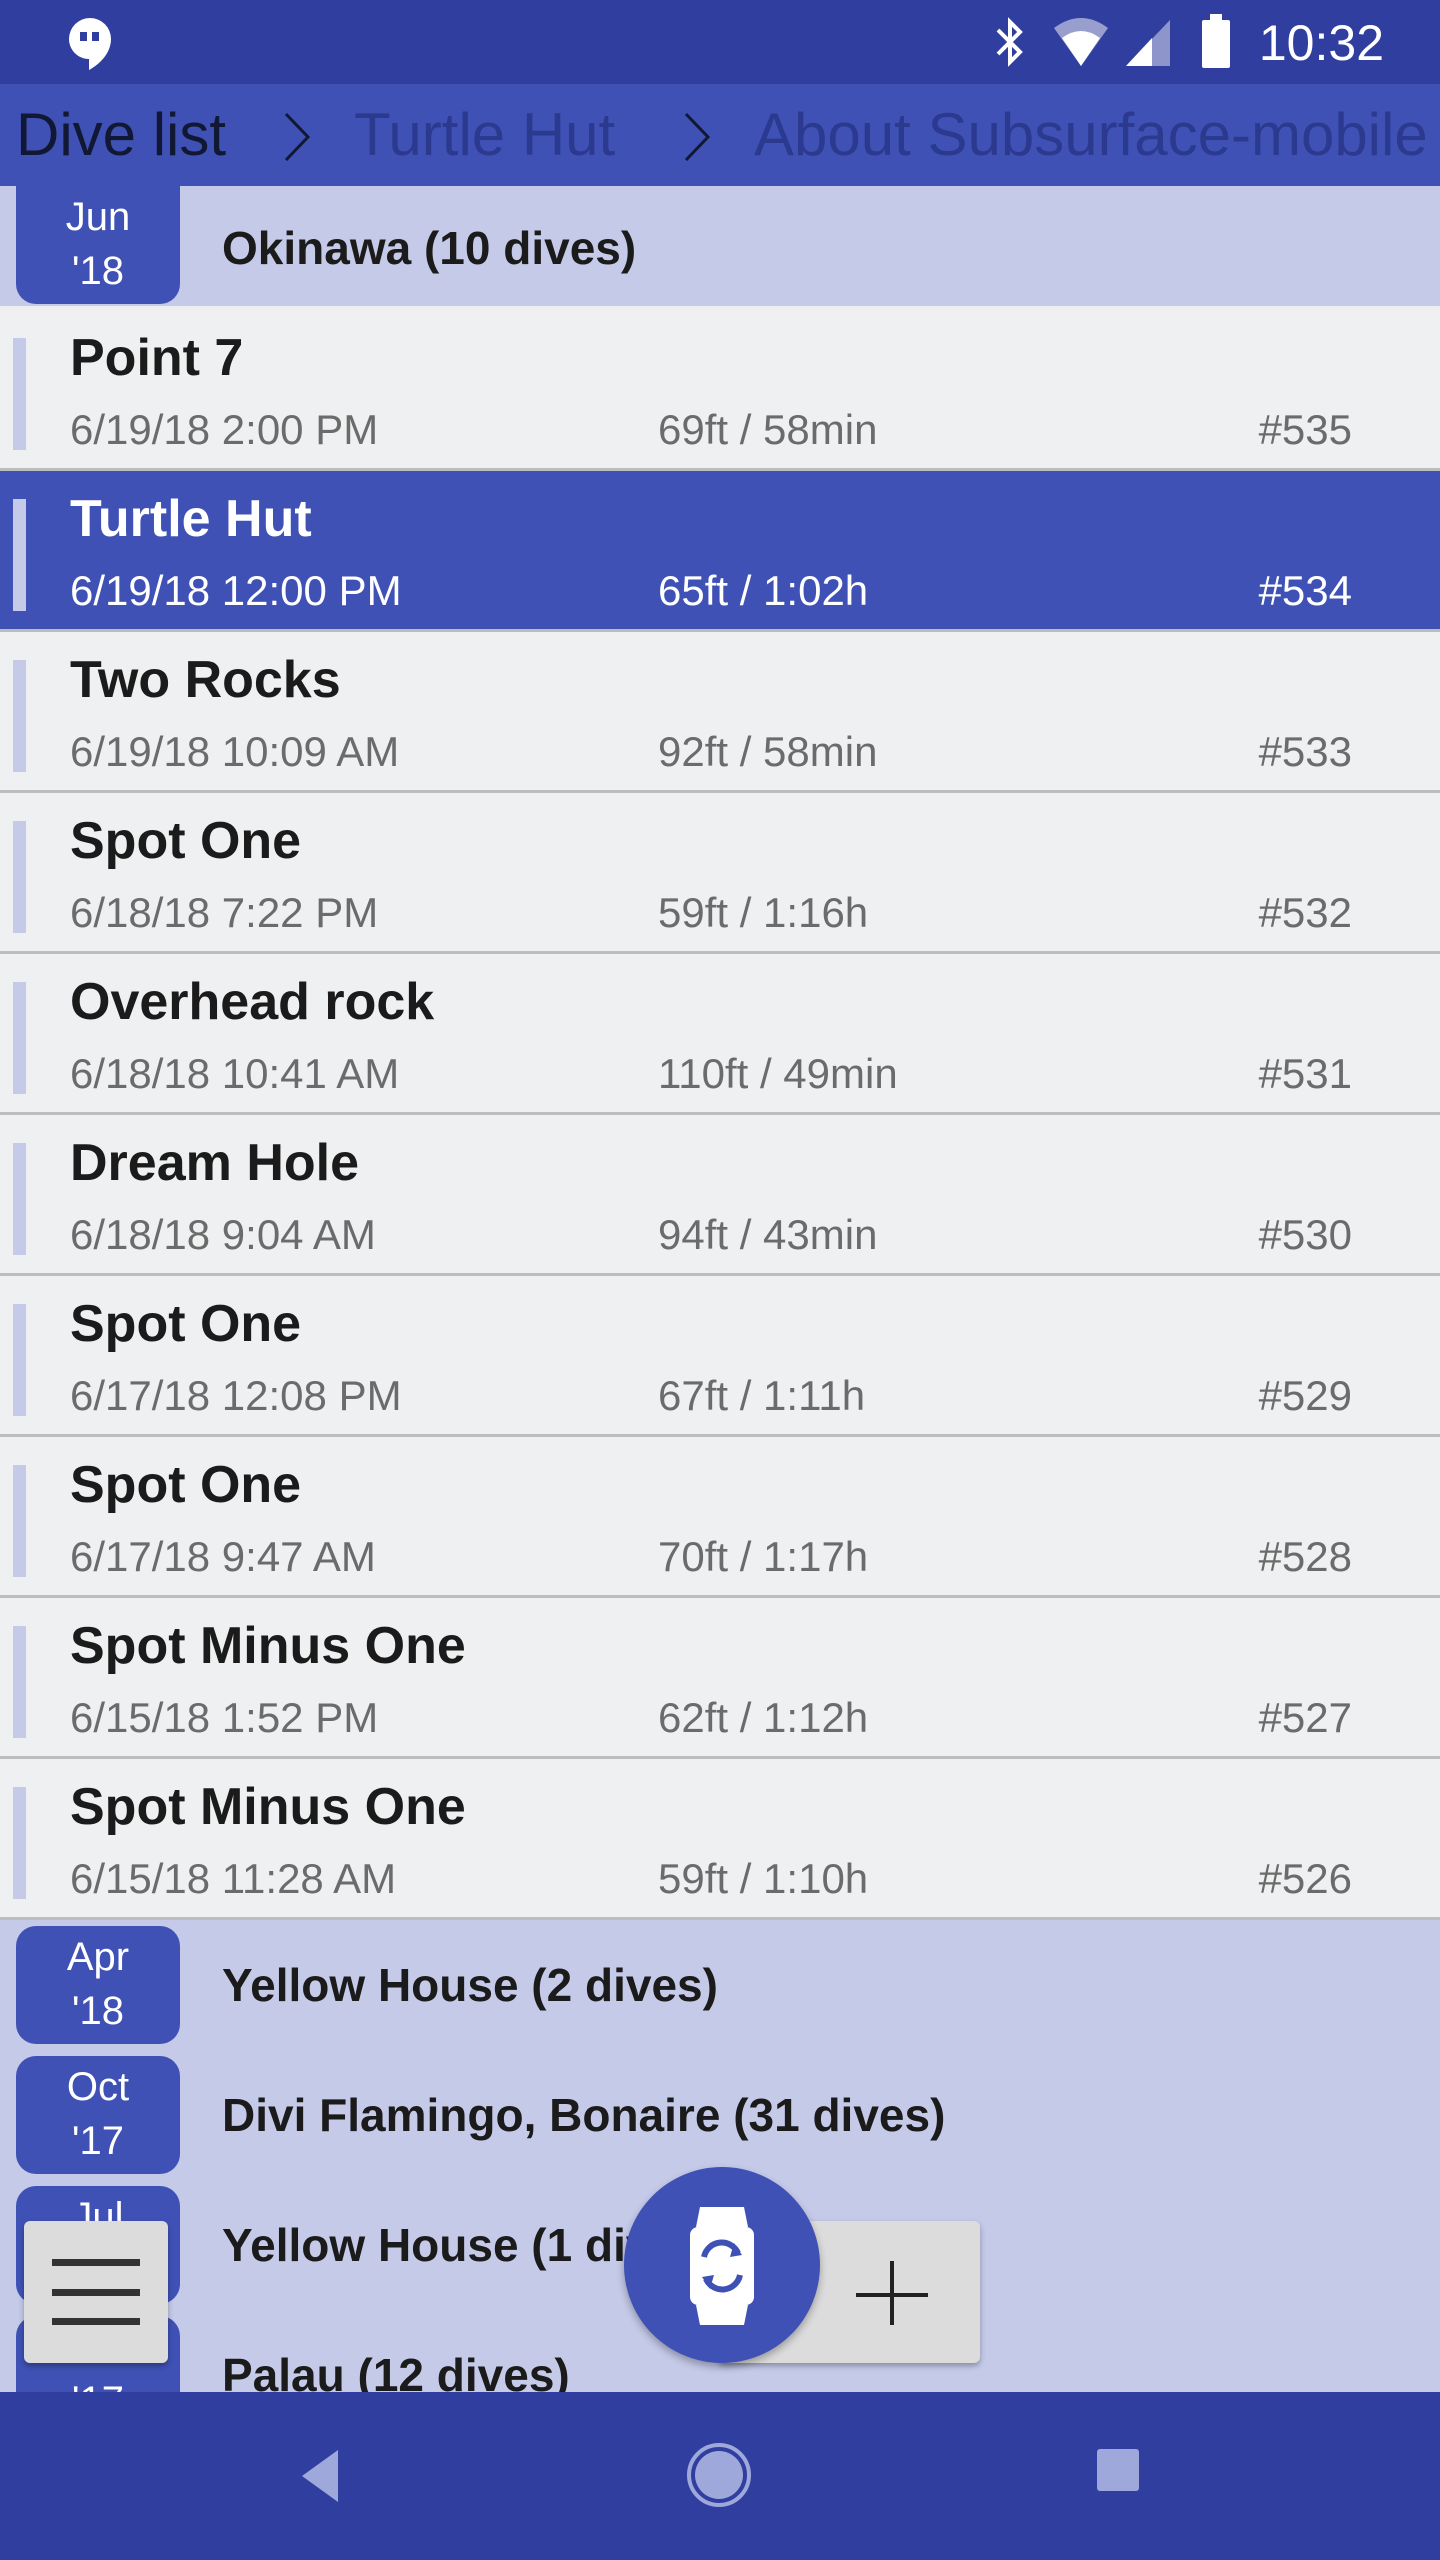 This screenshot has height=2560, width=1440. What do you see at coordinates (763, 912) in the screenshot?
I see `dive-depth-duration: 59ft / 1:16h` at bounding box center [763, 912].